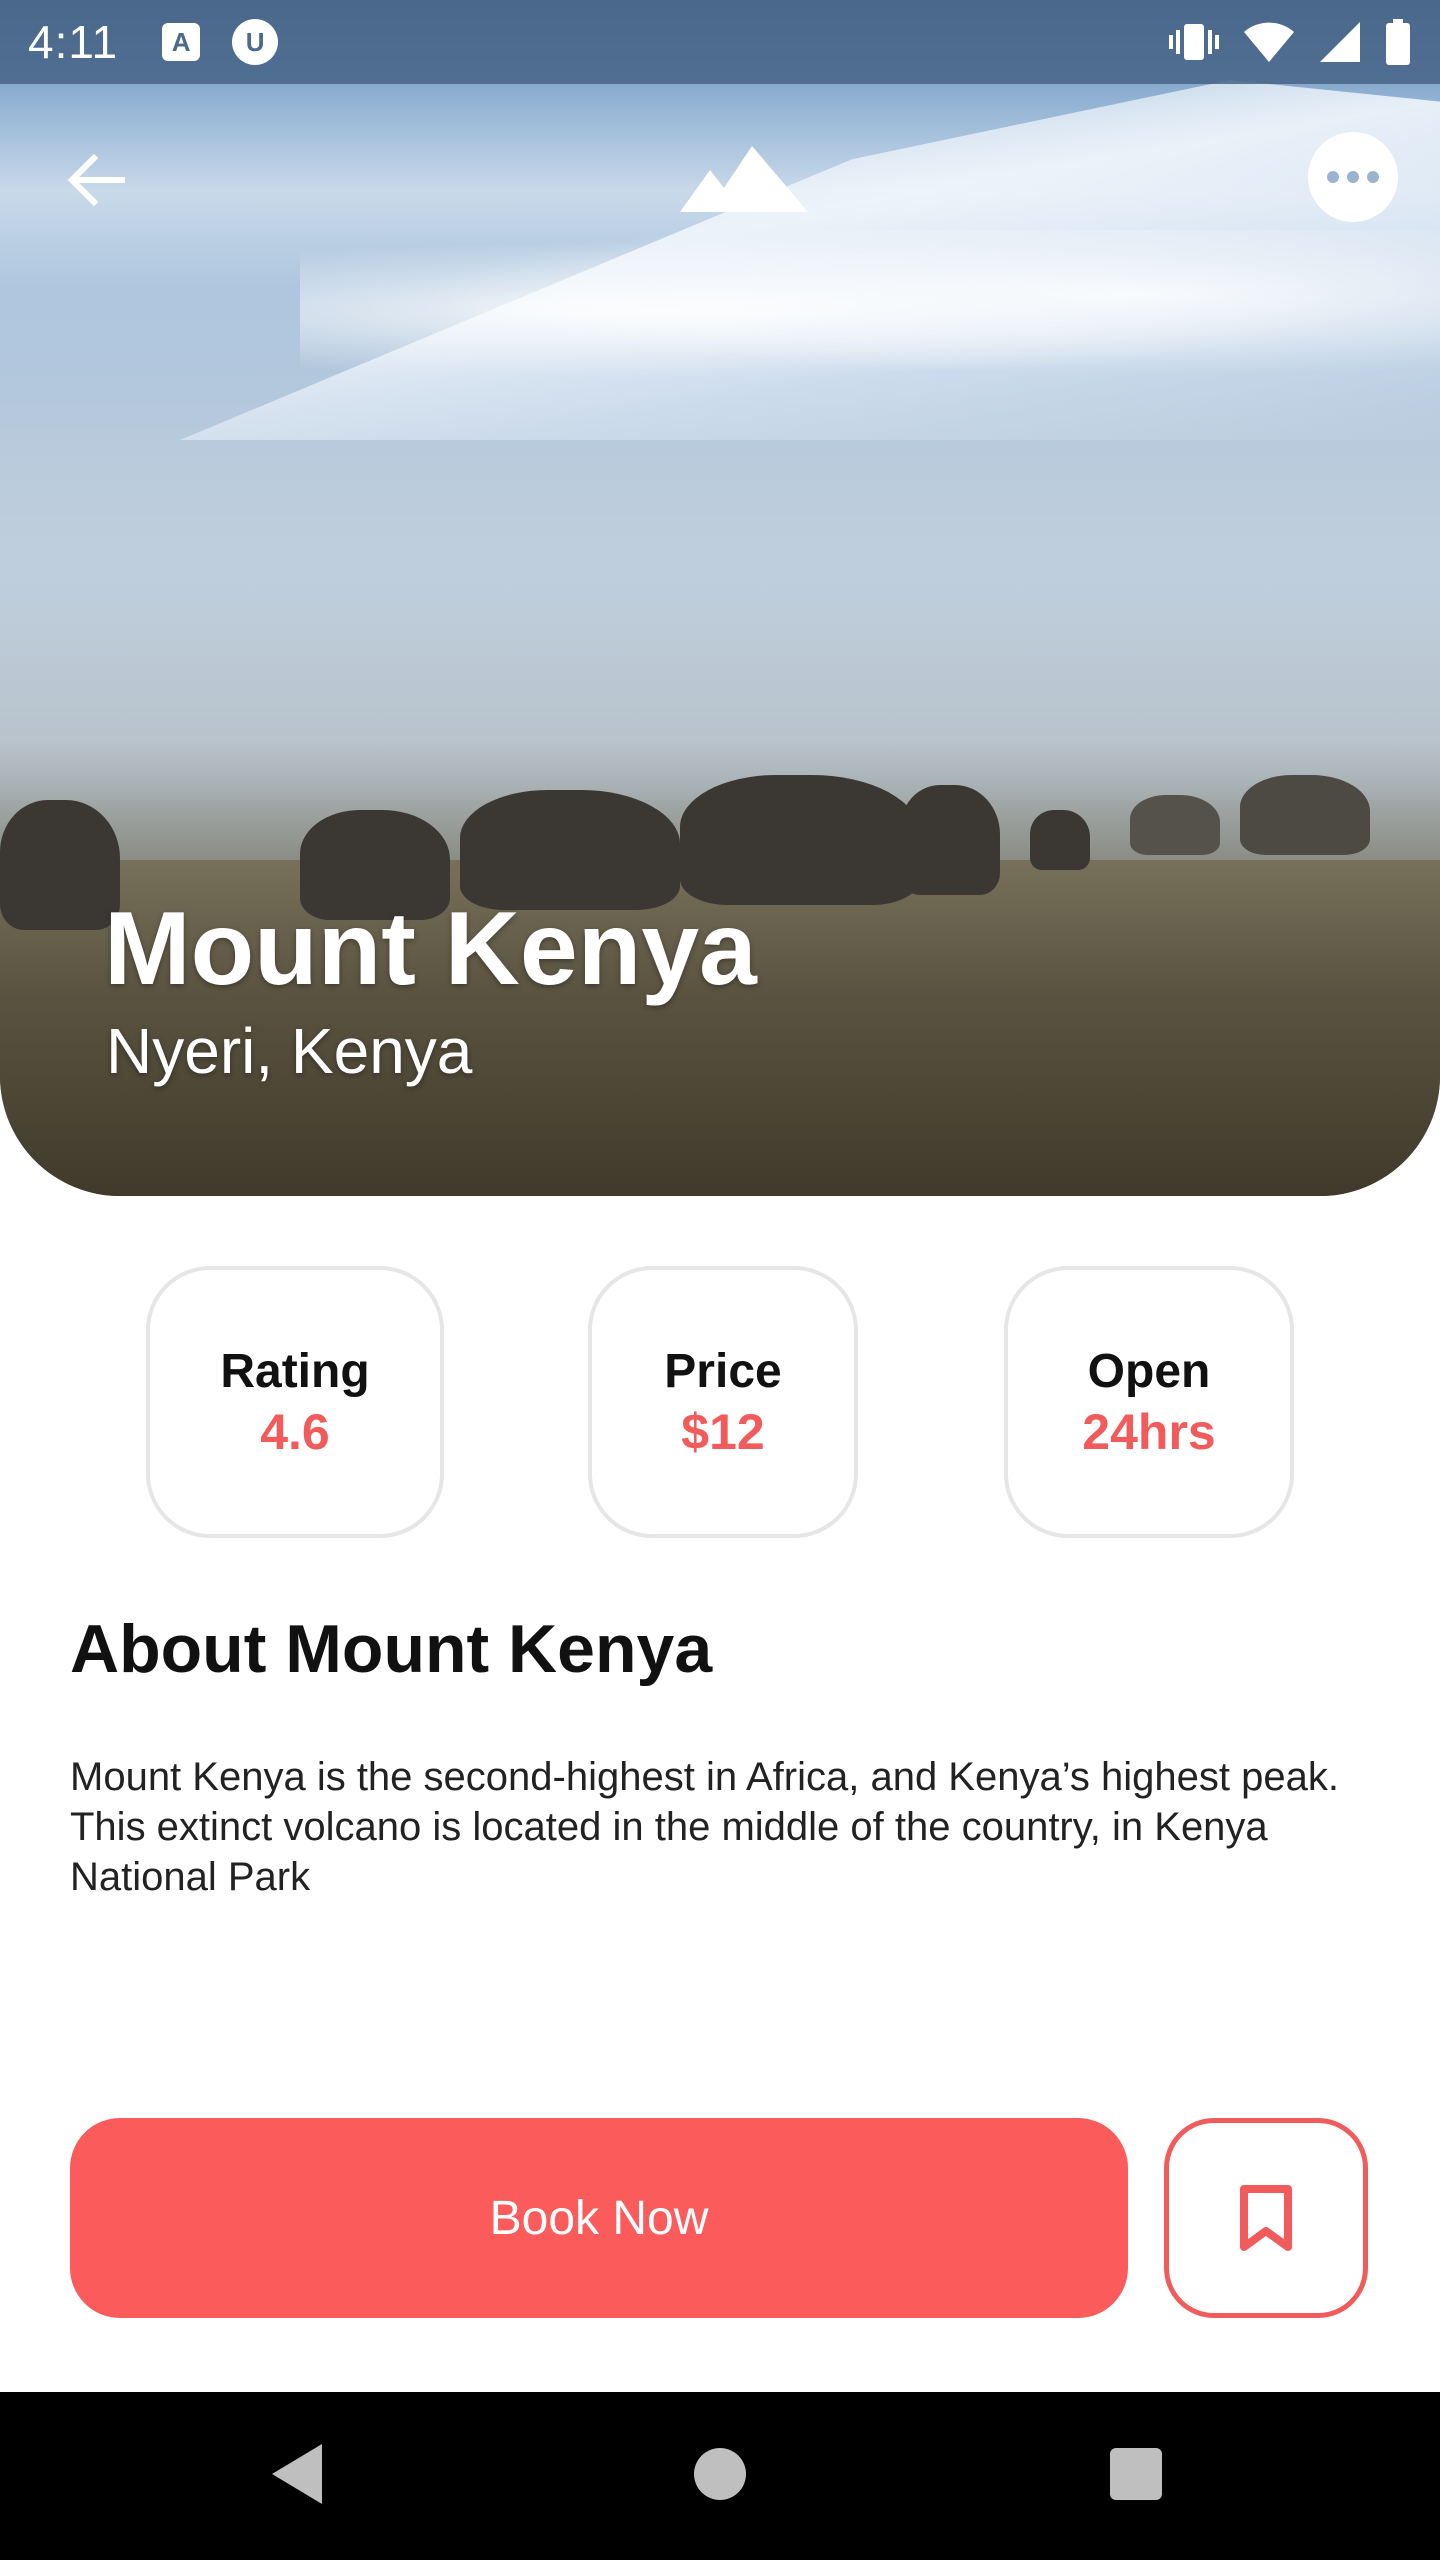 The height and width of the screenshot is (2560, 1440). Describe the element at coordinates (295, 1402) in the screenshot. I see `rating-card: Rating 4.6` at that location.